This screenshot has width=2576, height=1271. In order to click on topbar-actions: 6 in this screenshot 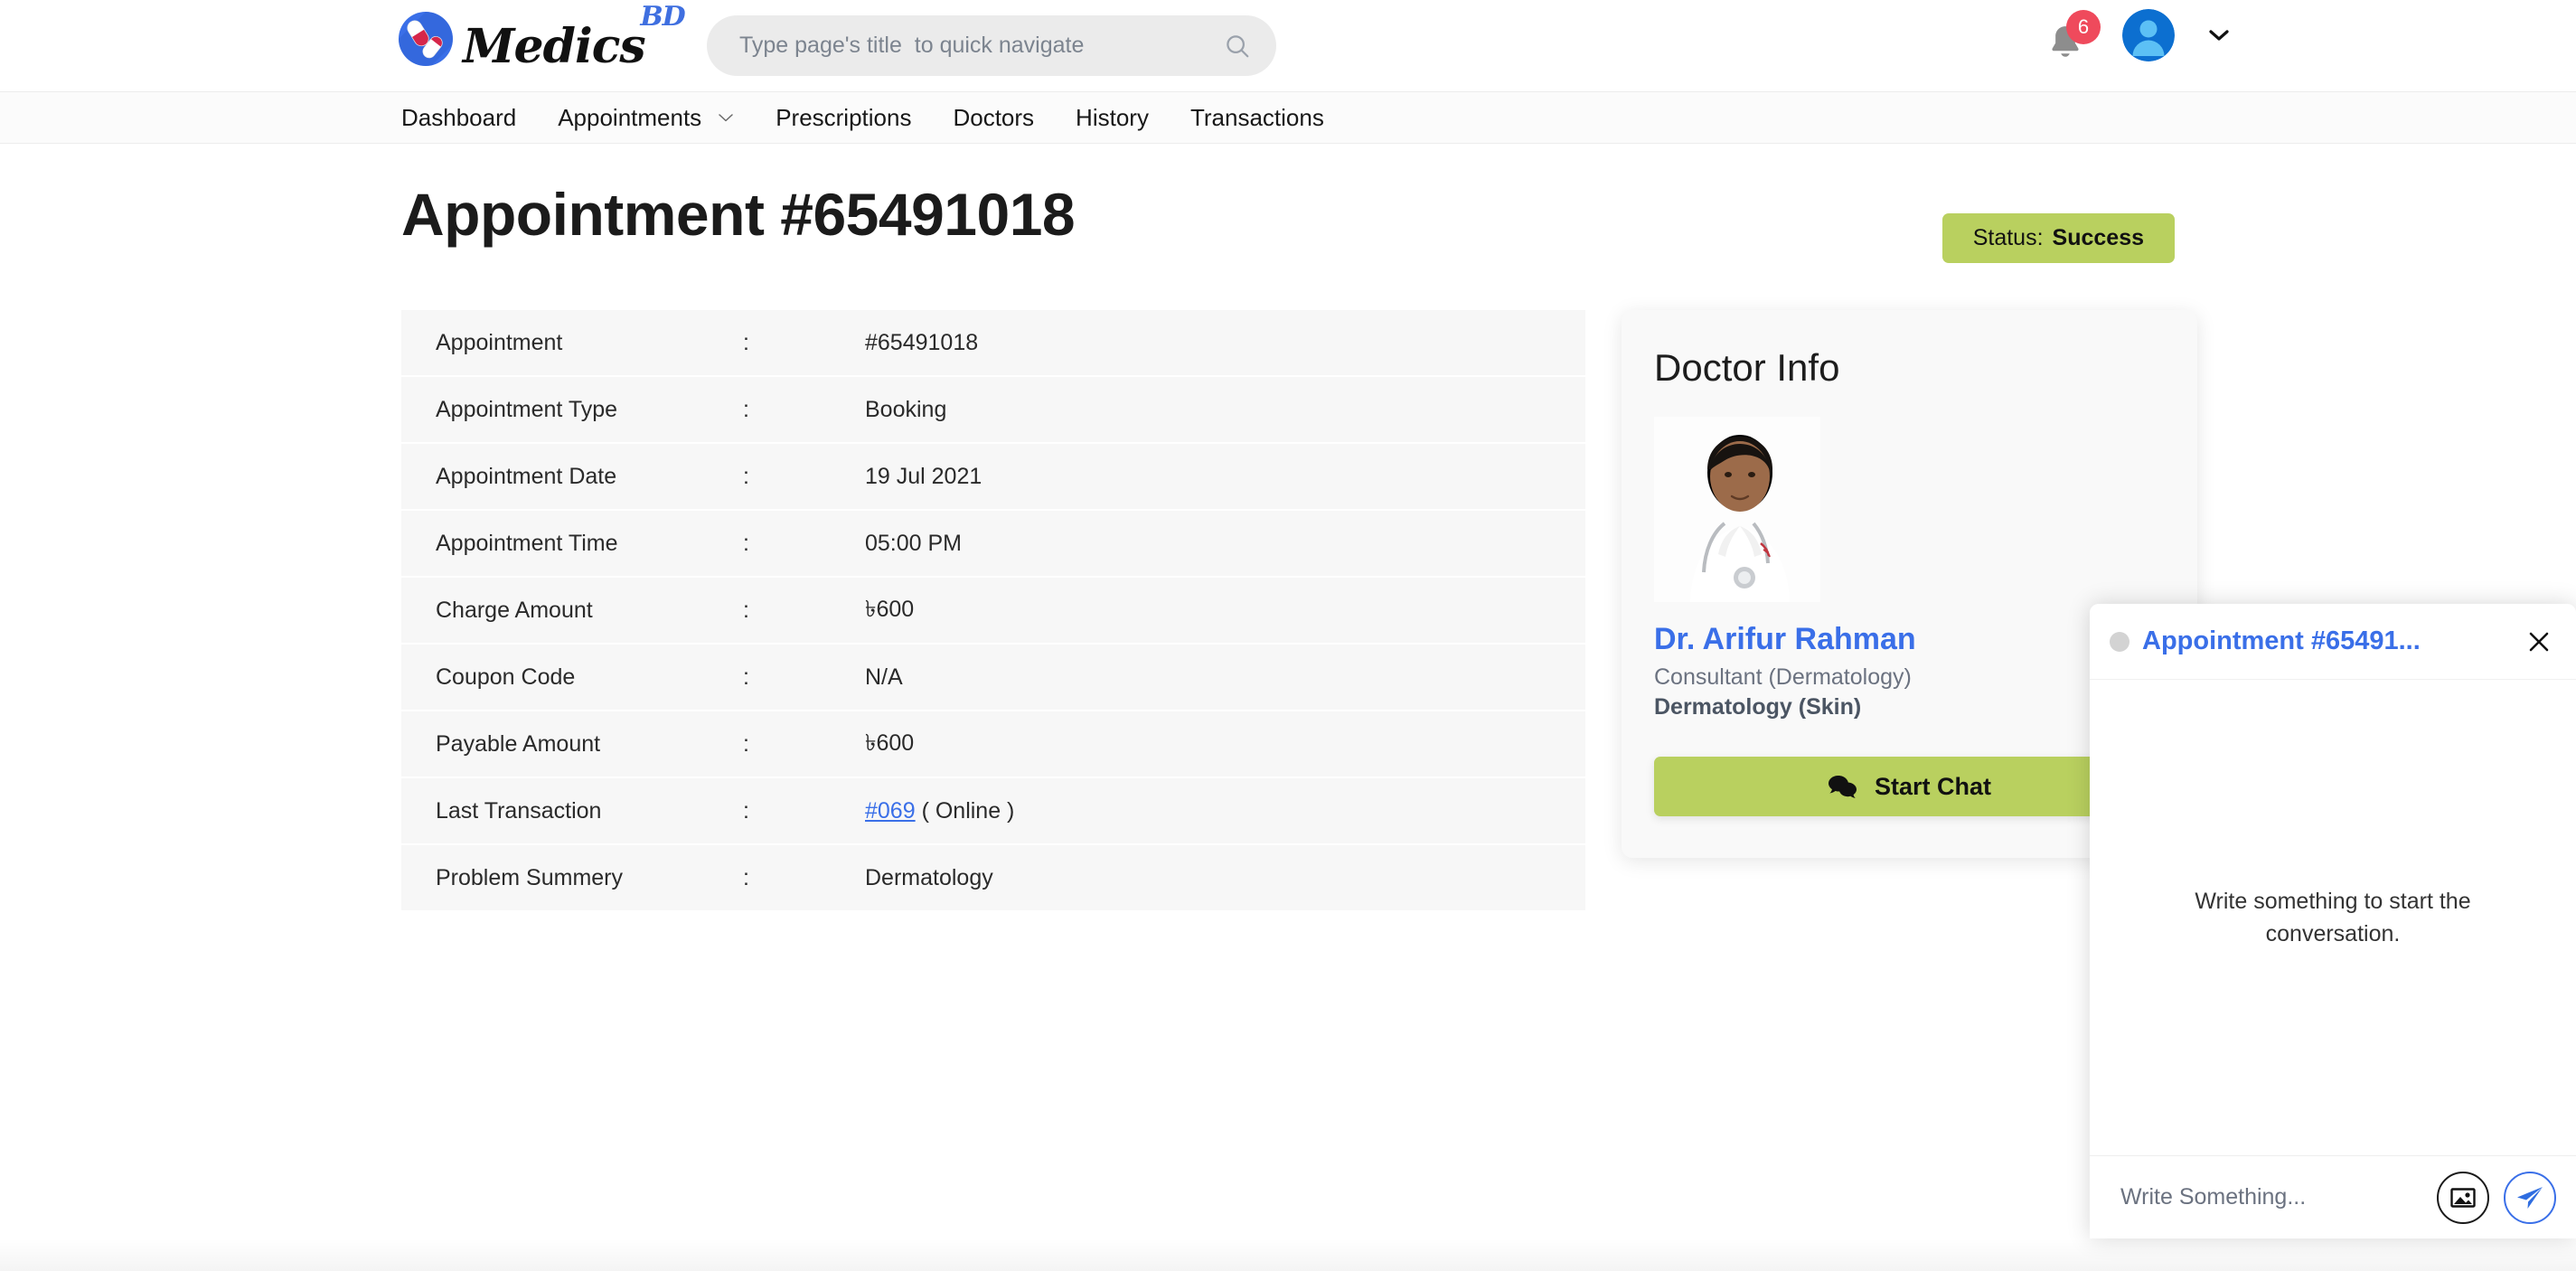, I will do `click(2138, 35)`.